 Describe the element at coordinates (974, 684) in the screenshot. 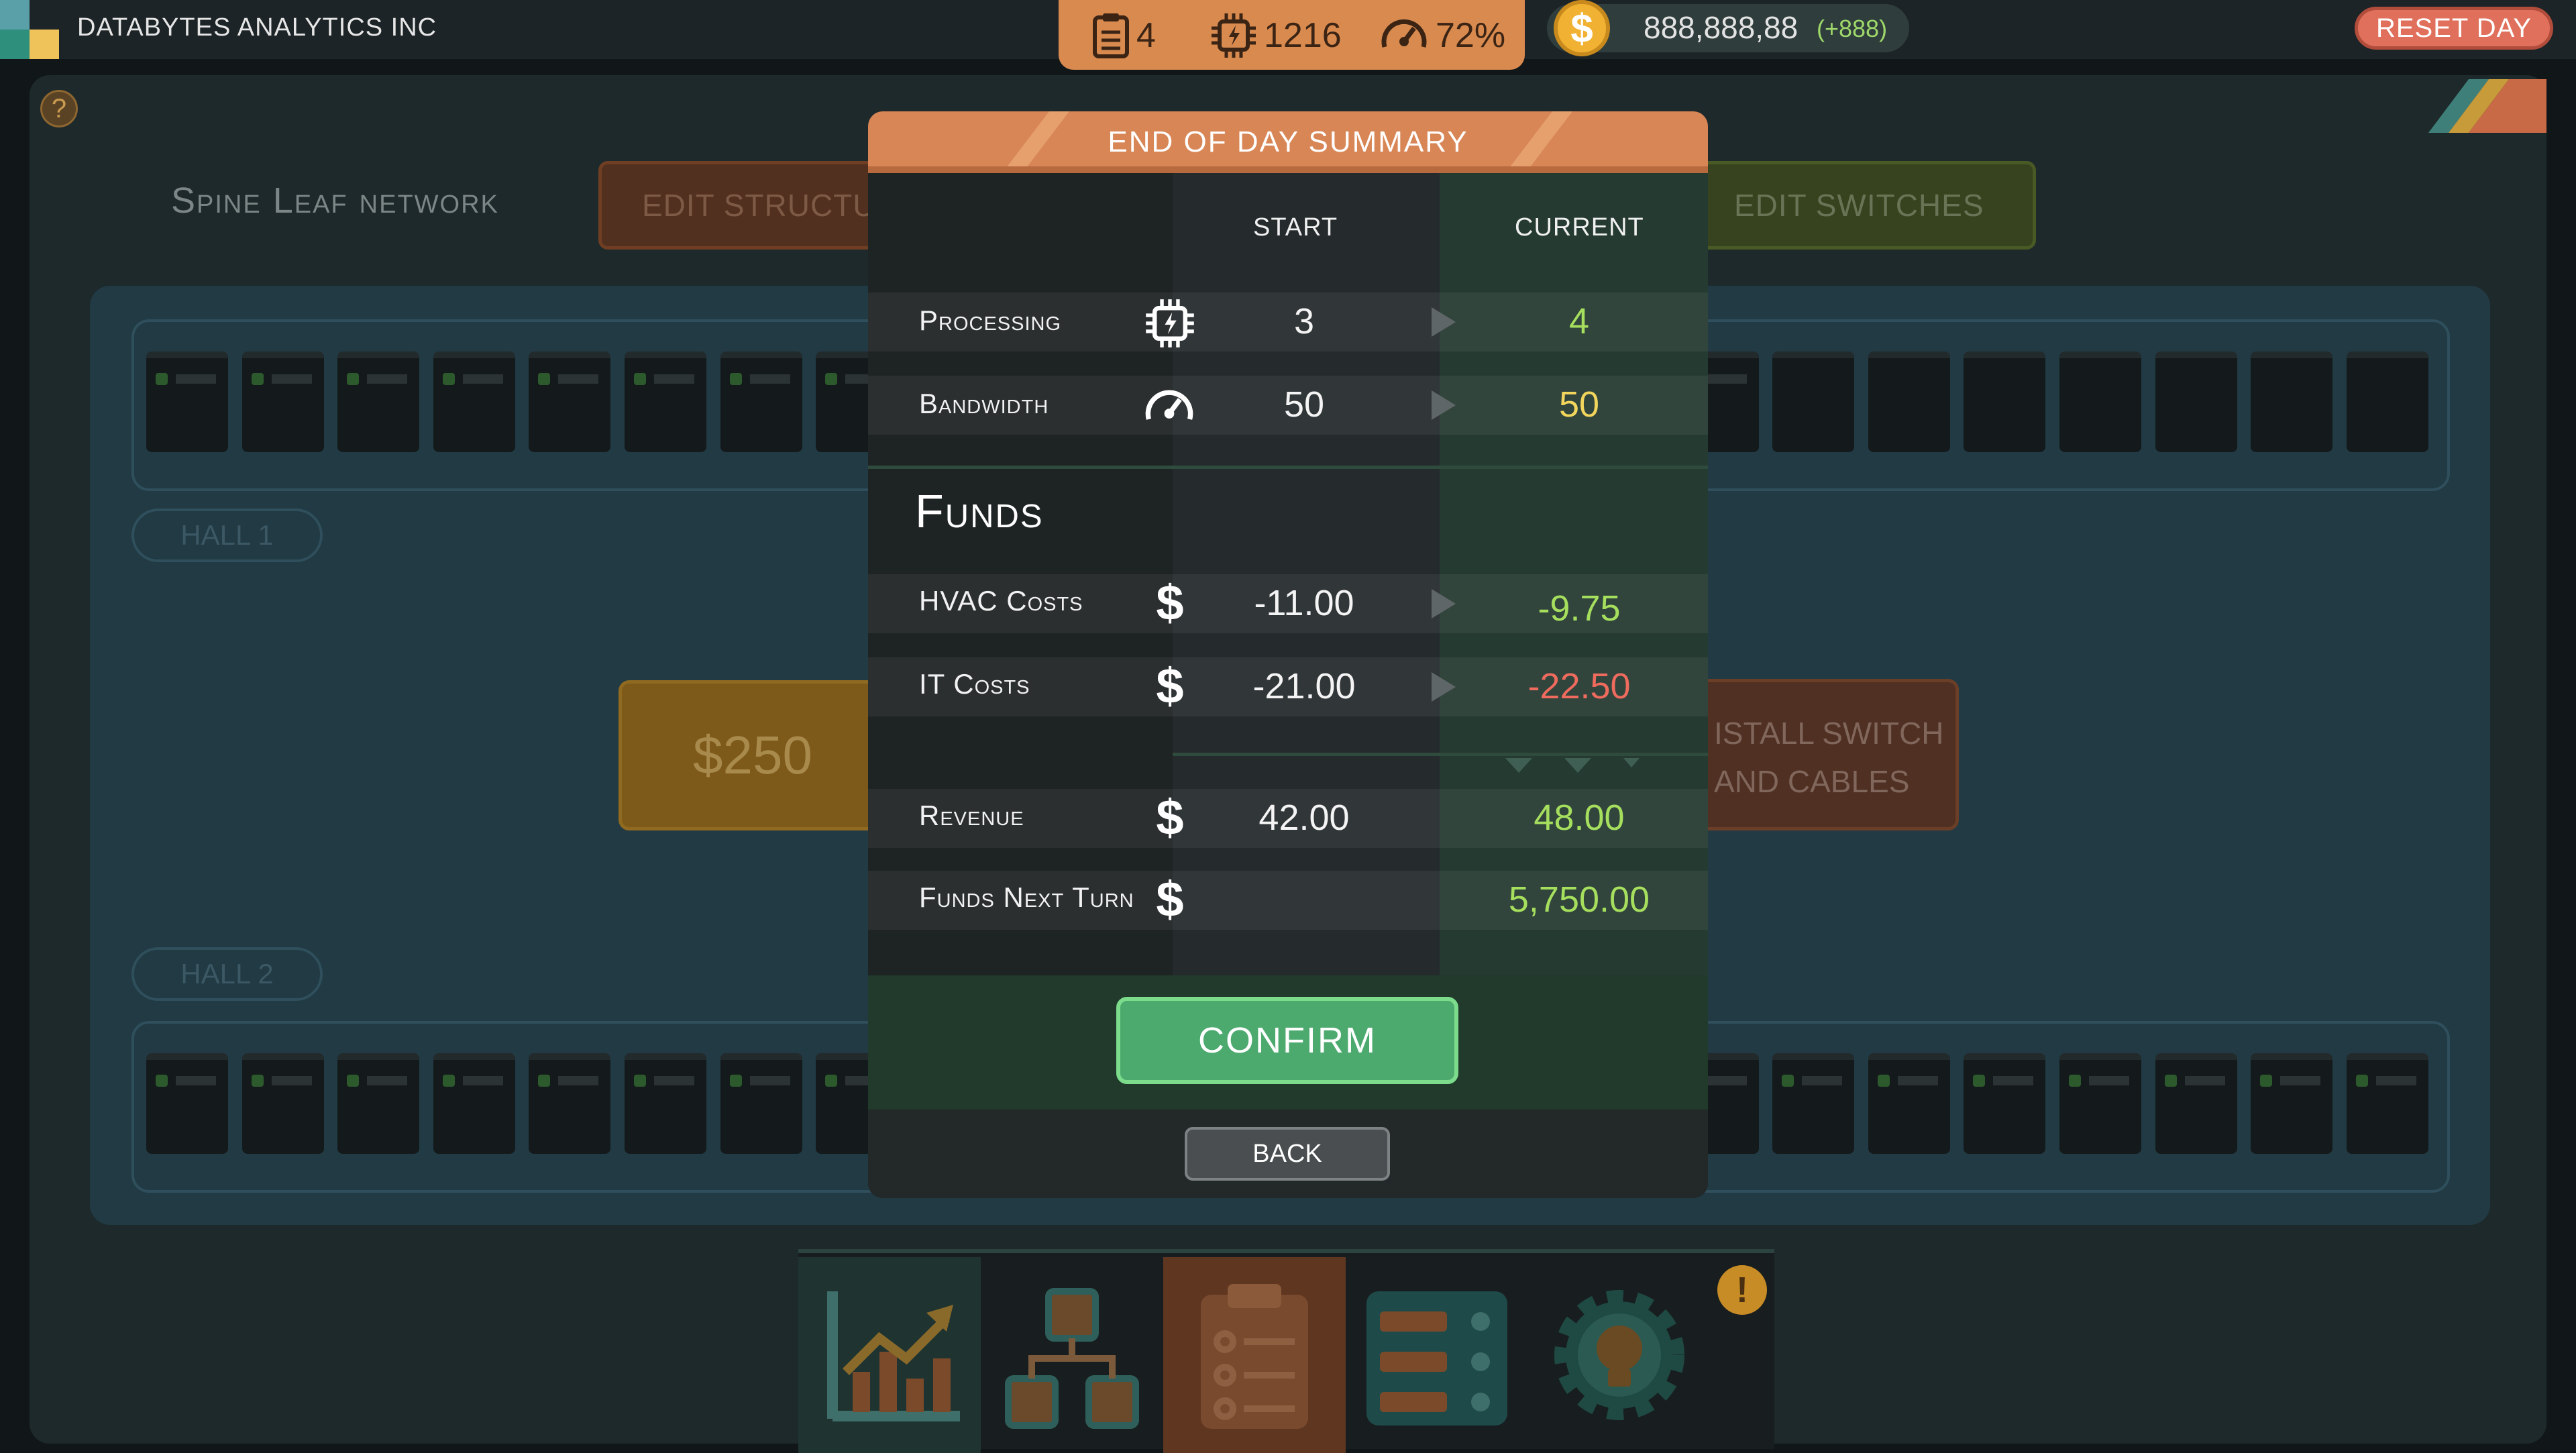

I see `it-costs-label: IT Costs` at that location.